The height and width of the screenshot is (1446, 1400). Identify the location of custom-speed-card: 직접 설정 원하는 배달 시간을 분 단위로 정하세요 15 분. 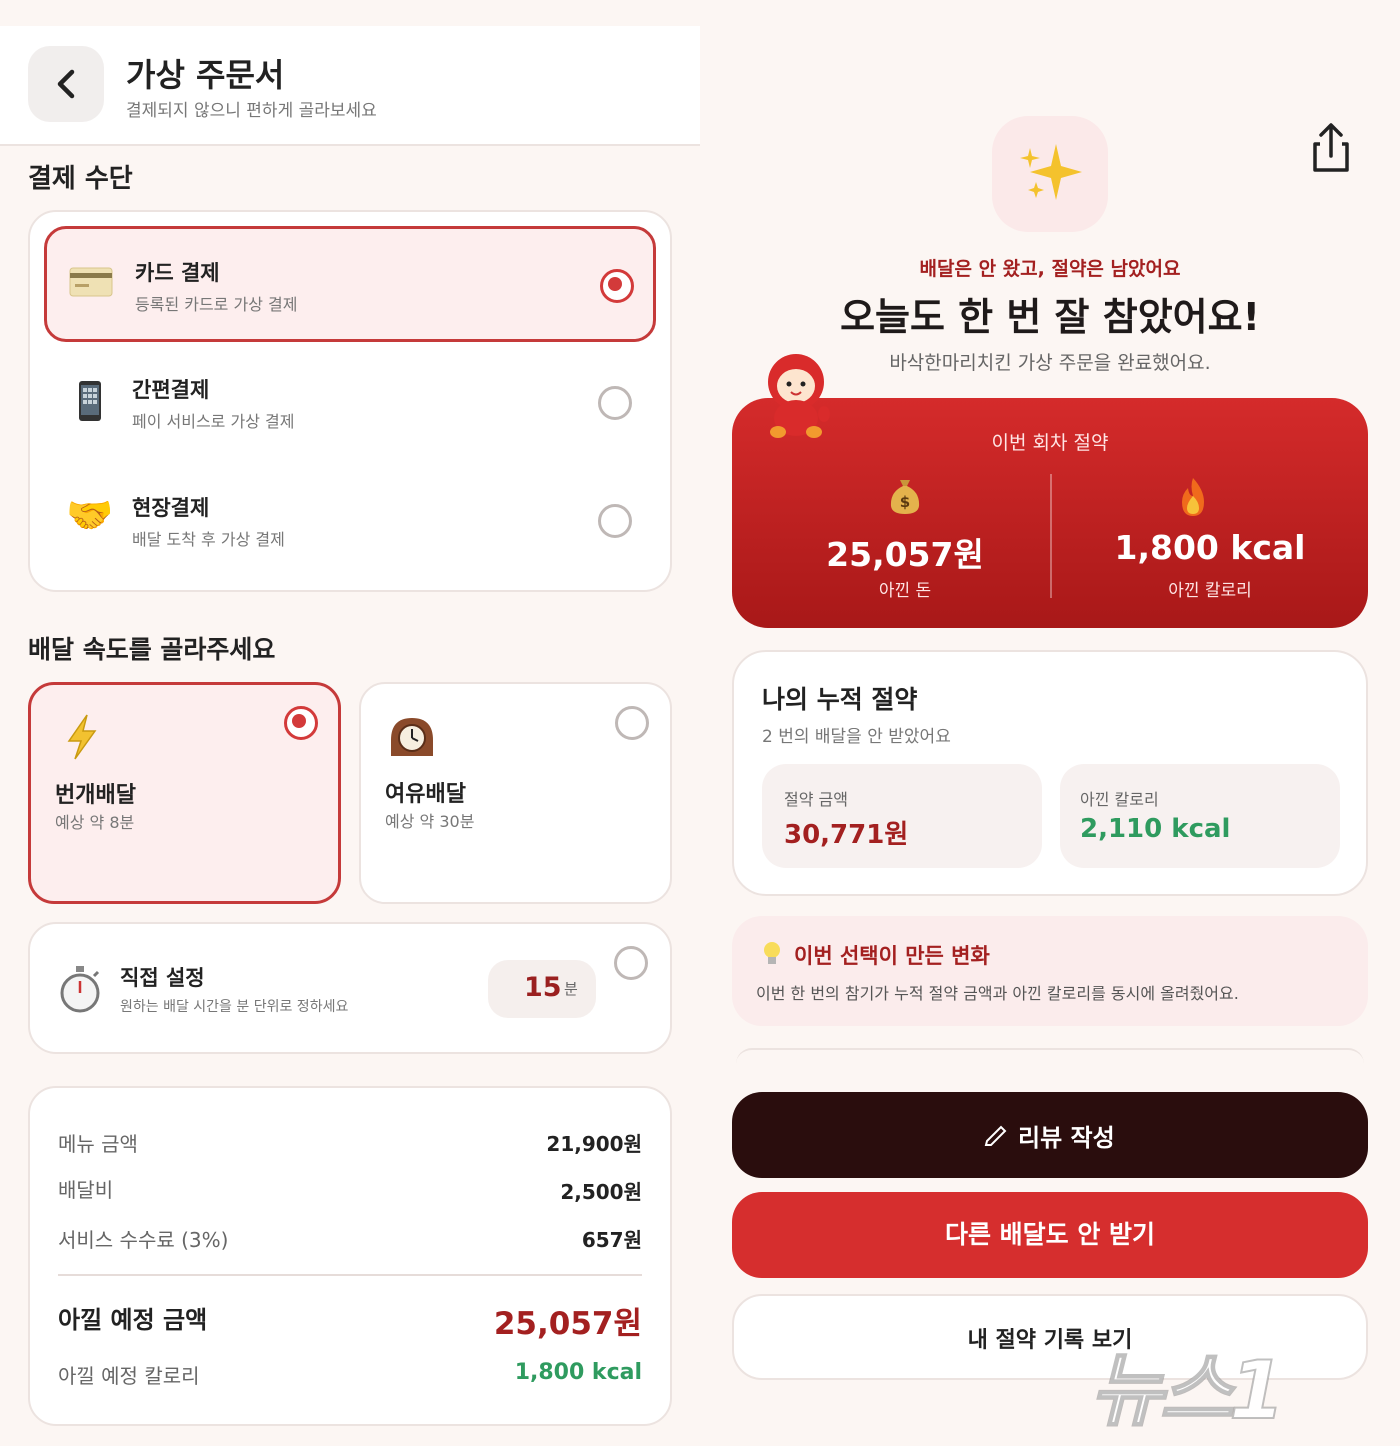
(350, 988).